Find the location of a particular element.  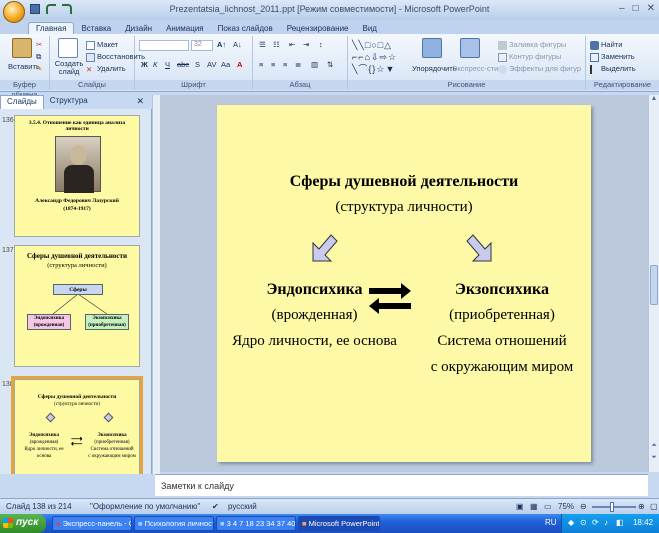

italic-icon: К is located at coordinates (155, 64).